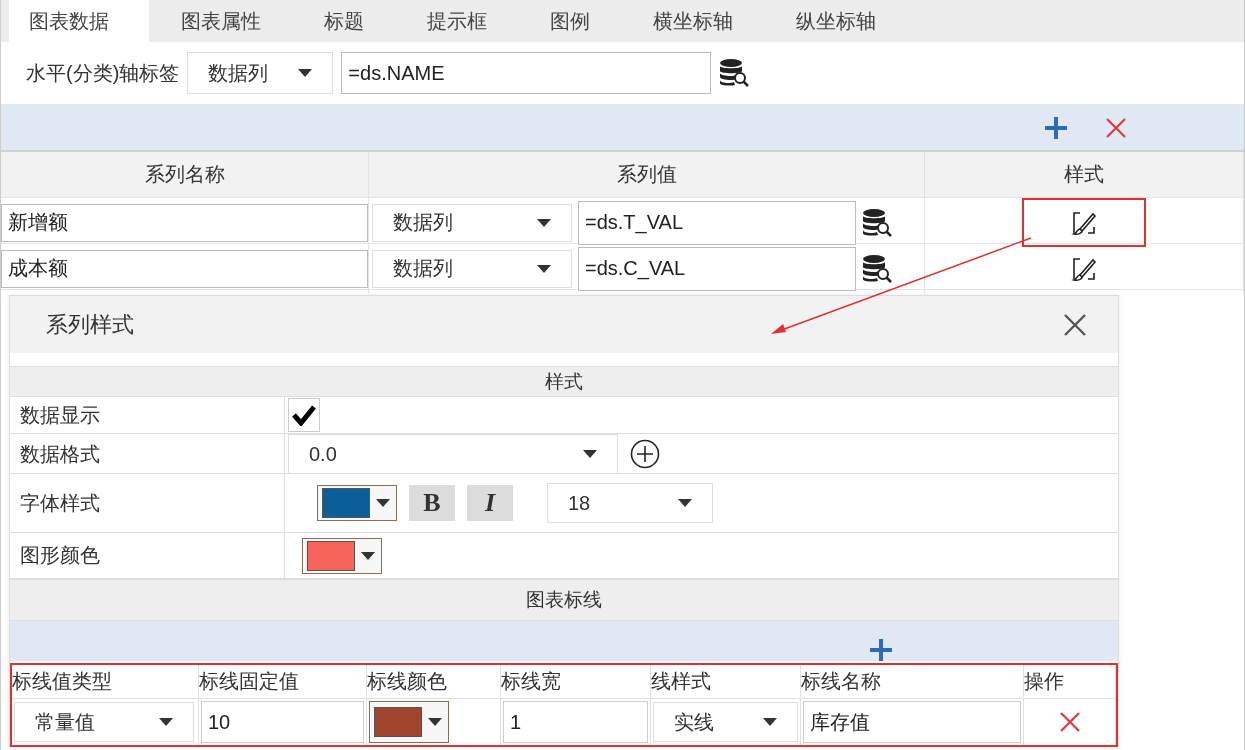 The image size is (1245, 750). I want to click on name-field: 成本额, so click(184, 268).